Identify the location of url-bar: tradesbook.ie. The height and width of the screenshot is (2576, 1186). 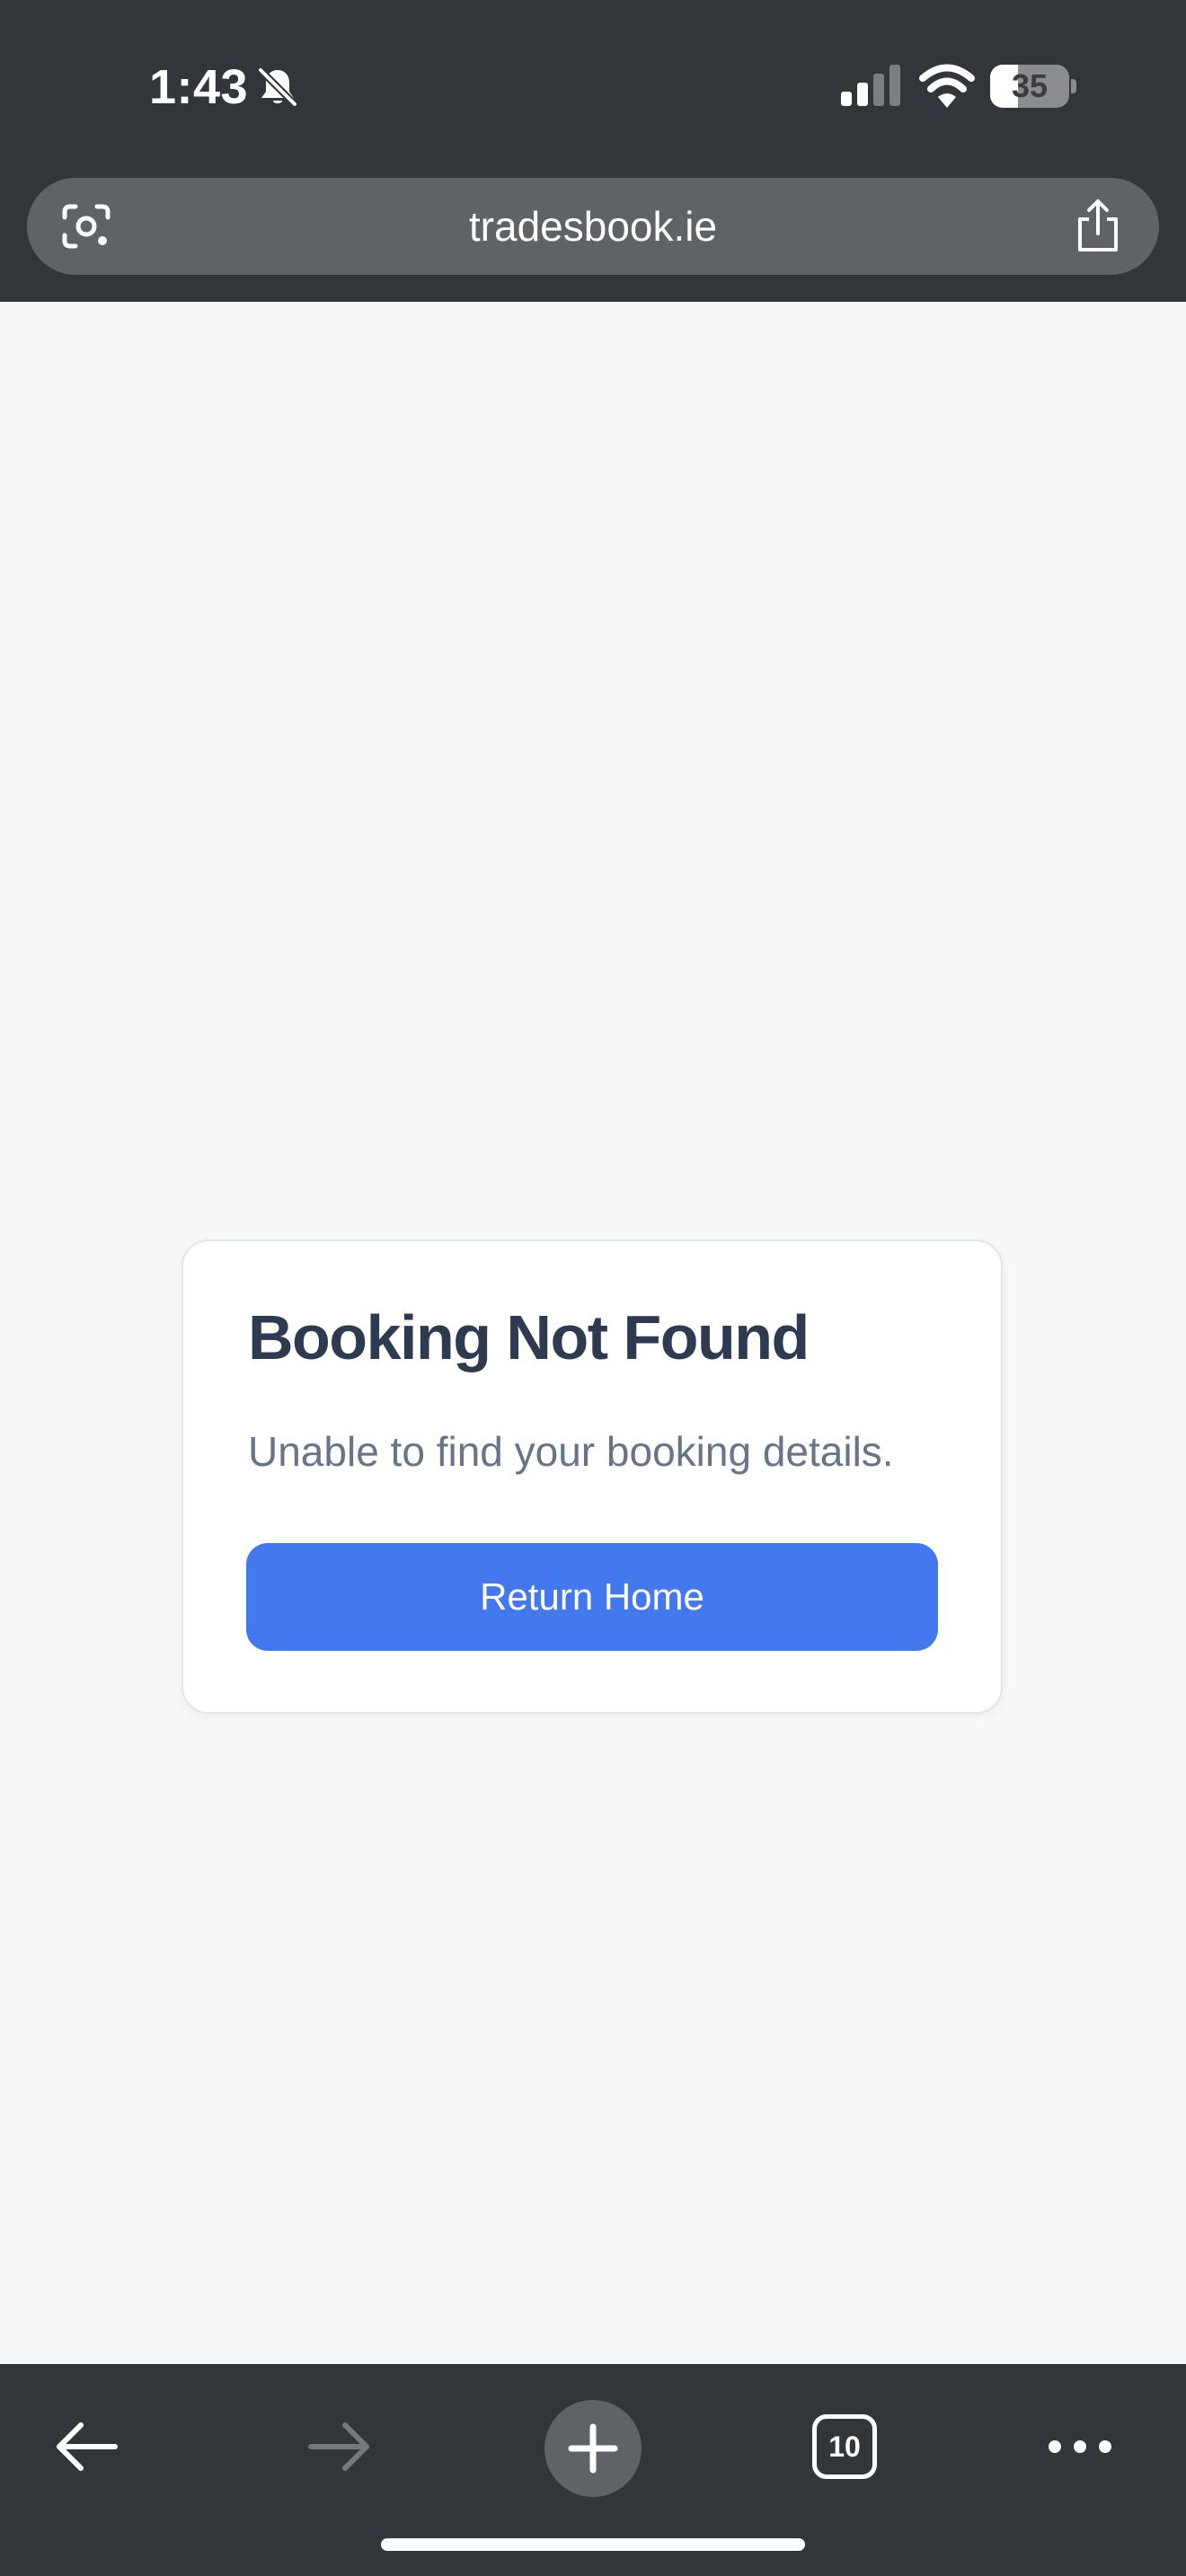
(593, 226).